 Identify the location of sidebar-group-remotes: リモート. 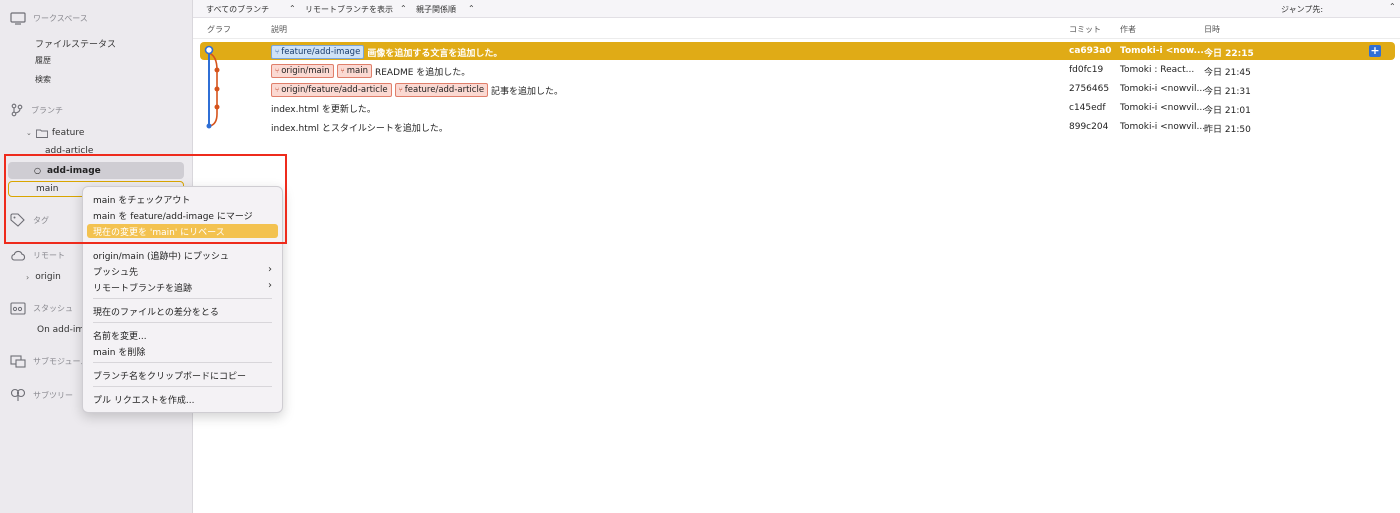
(37, 255).